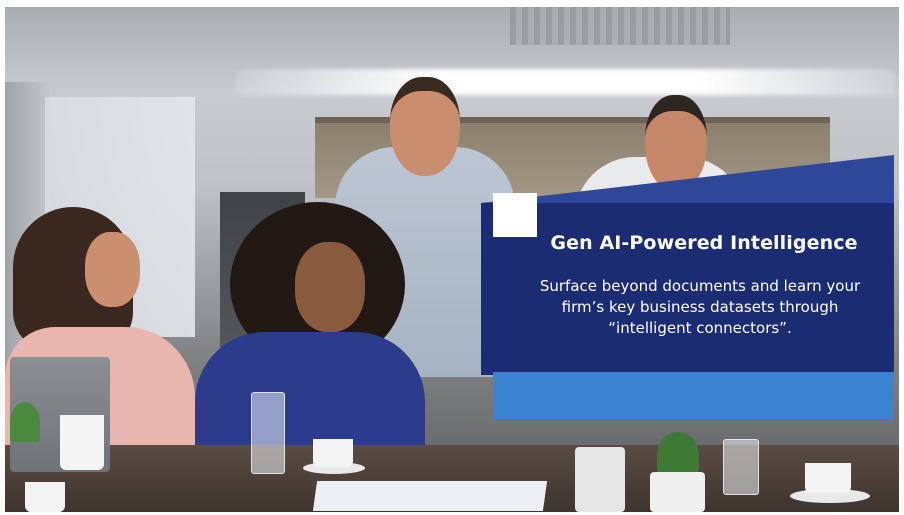  Describe the element at coordinates (310, 397) in the screenshot. I see `person-center-body` at that location.